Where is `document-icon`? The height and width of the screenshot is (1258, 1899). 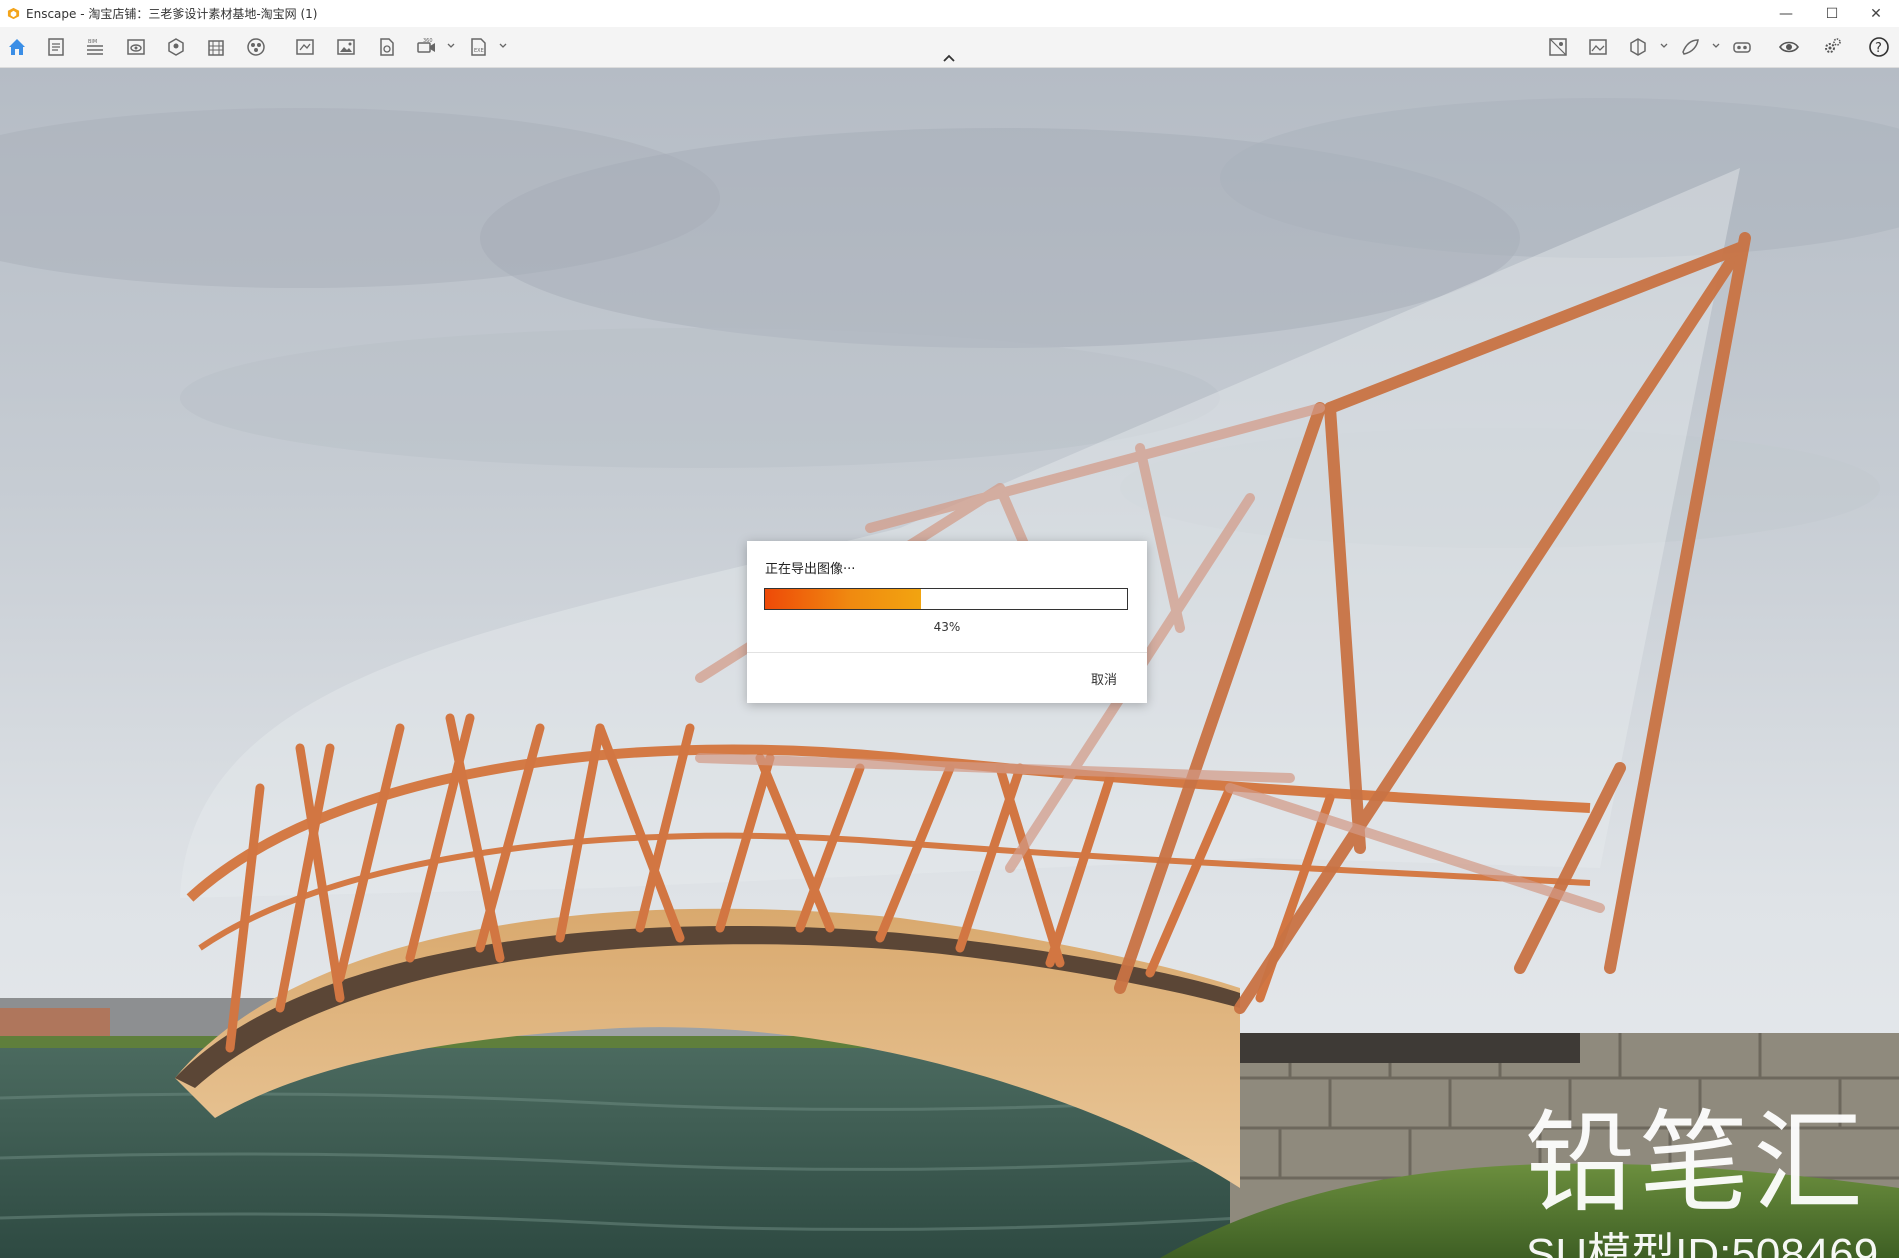
document-icon is located at coordinates (56, 47).